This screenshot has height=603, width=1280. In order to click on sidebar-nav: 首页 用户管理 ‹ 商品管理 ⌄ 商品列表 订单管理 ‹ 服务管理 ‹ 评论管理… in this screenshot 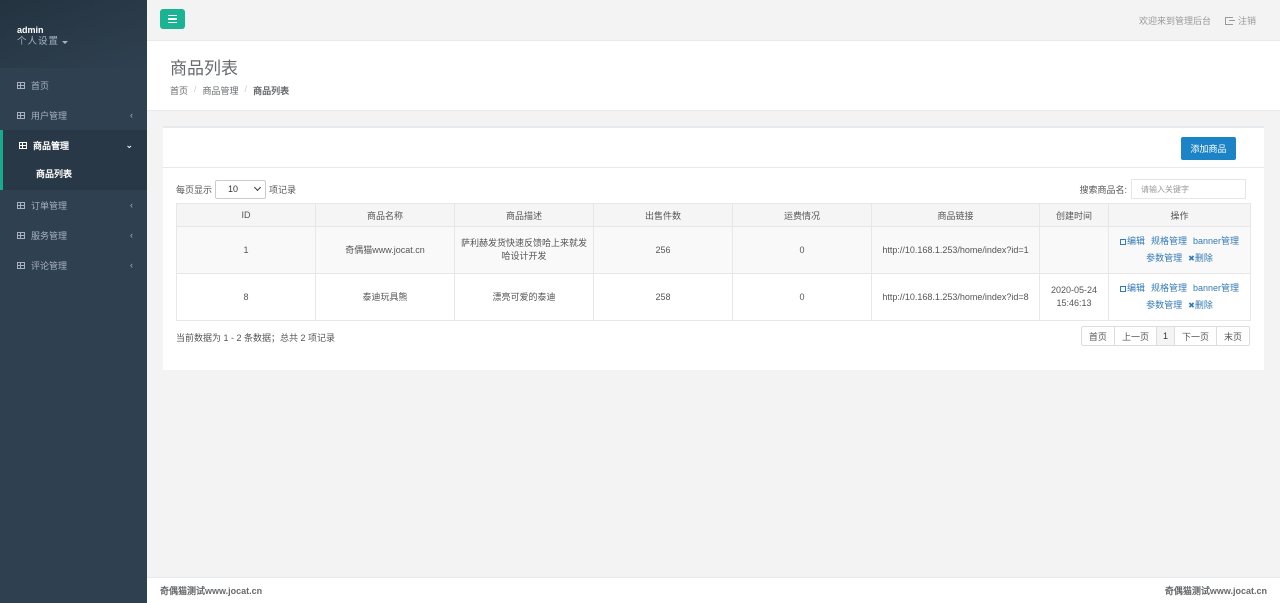, I will do `click(73, 175)`.